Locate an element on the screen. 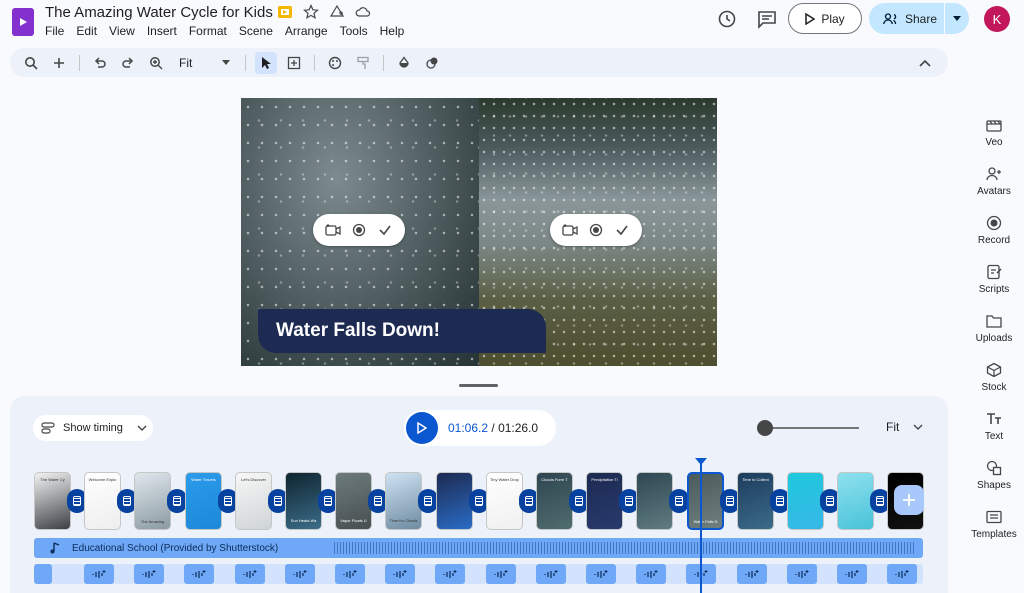 The width and height of the screenshot is (1024, 593). timeline-zoom-select: Fit is located at coordinates (904, 427).